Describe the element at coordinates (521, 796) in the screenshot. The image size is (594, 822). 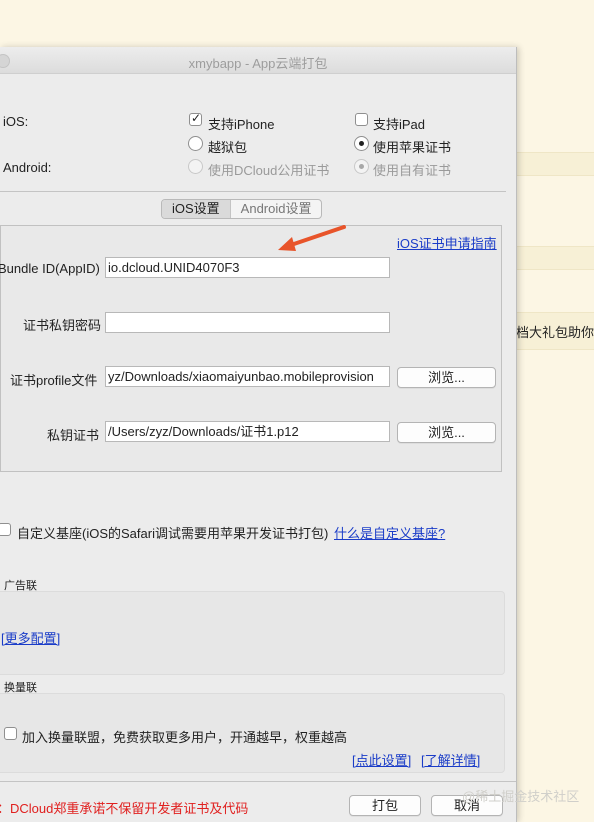
I see `watermark: @稀土掘金技术社区` at that location.